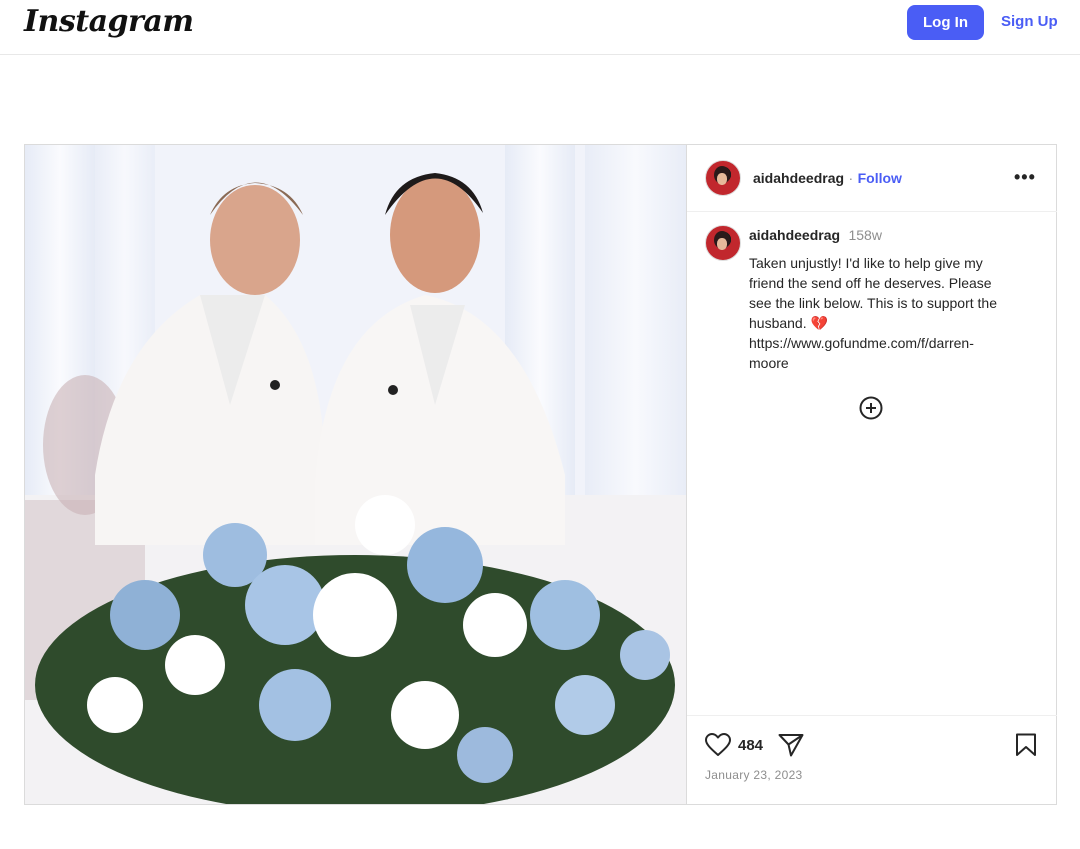  I want to click on instagram-logo: Instagram, so click(109, 21).